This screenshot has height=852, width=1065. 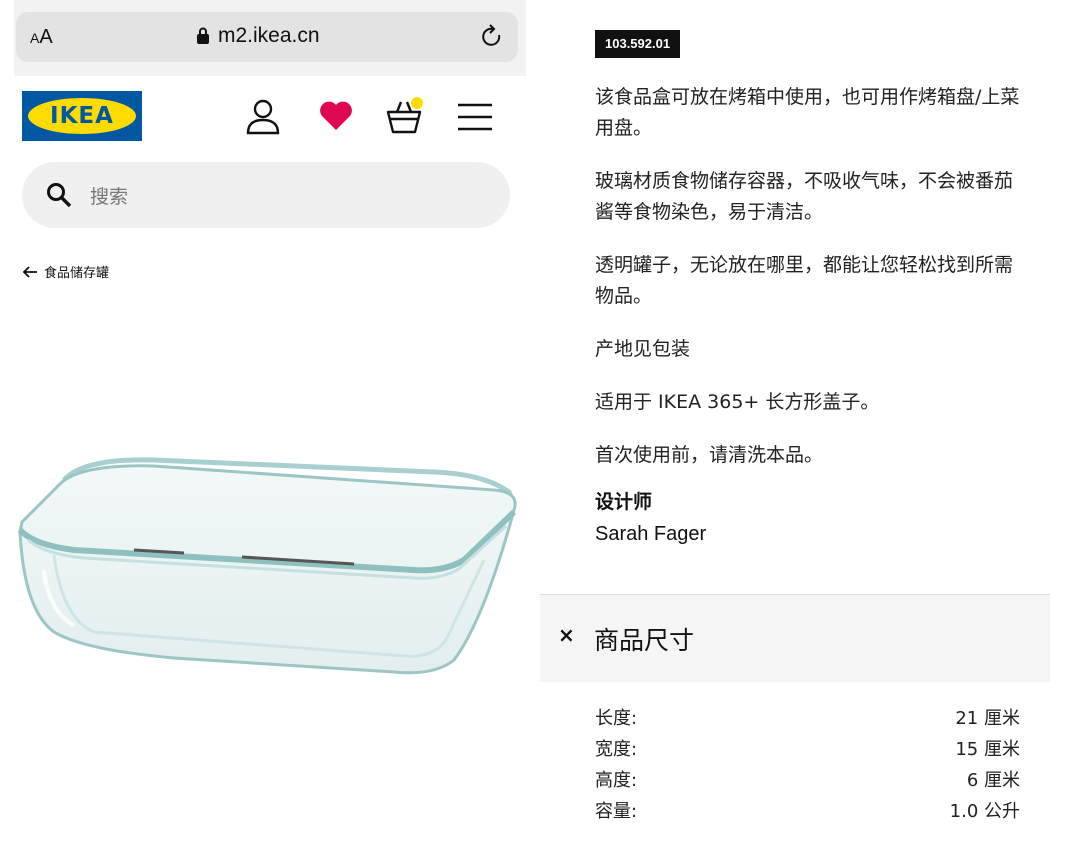 What do you see at coordinates (807, 112) in the screenshot?
I see `description-paragraph: 该食品盒可放在烤箱中使用，也可用作烤箱盘/上菜用盘。` at bounding box center [807, 112].